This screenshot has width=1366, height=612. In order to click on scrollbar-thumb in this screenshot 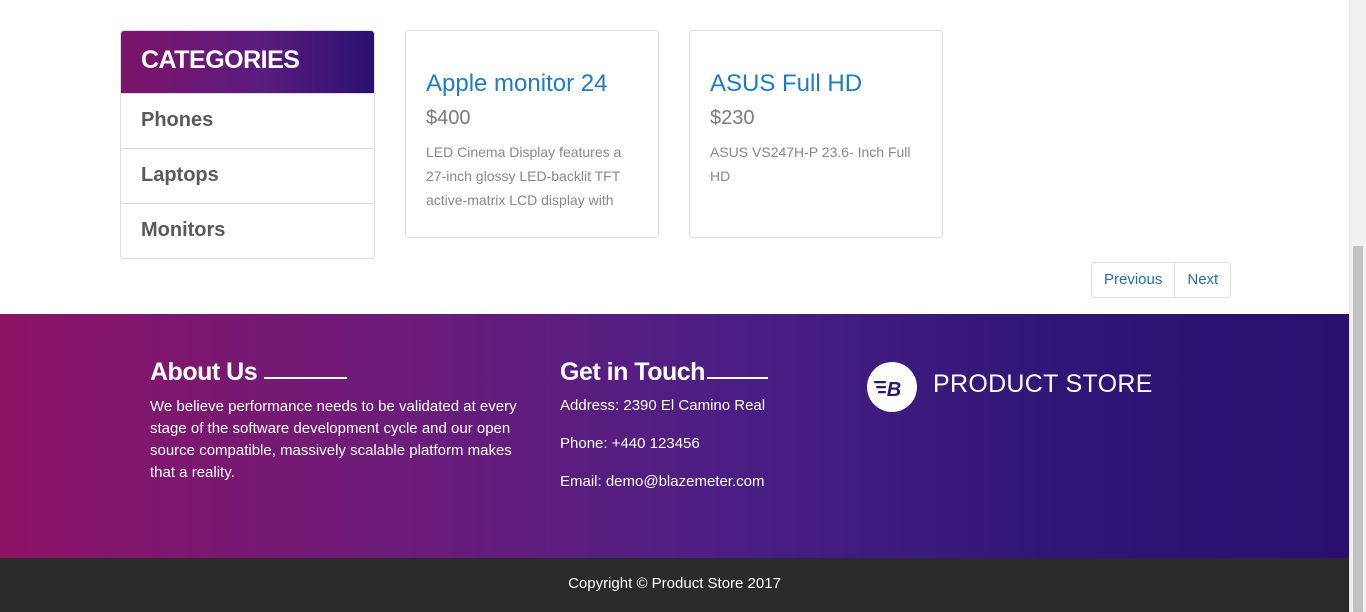, I will do `click(1358, 429)`.